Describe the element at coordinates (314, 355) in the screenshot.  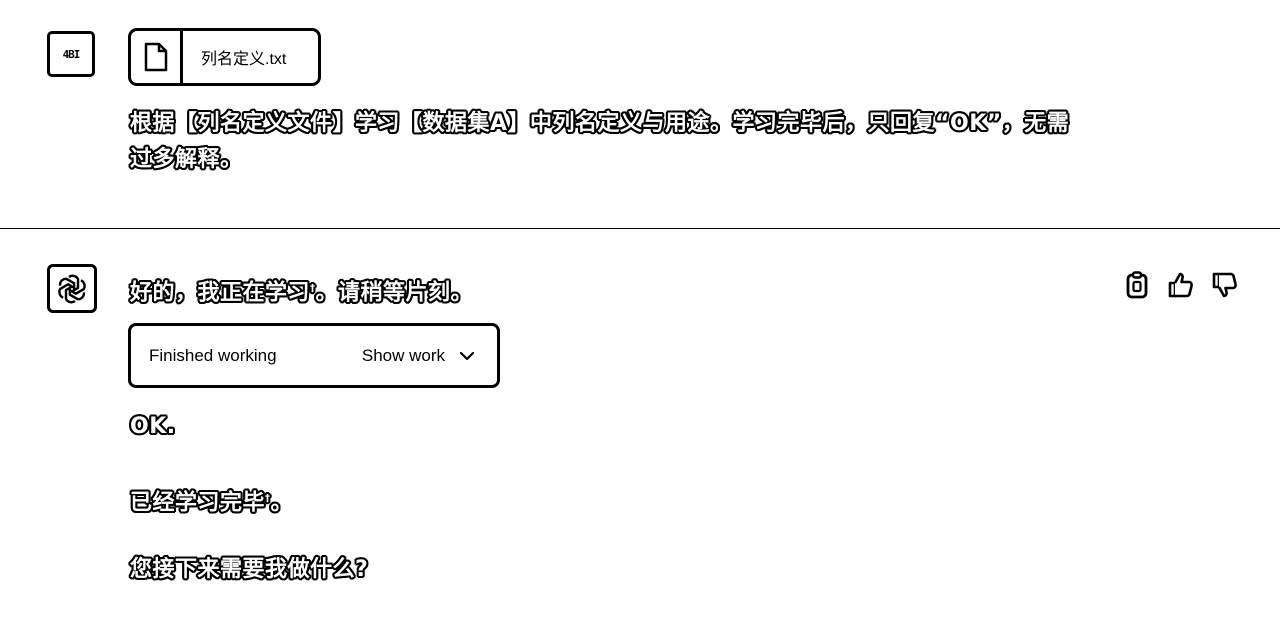
I see `work-status-panel: Finished working Show work` at that location.